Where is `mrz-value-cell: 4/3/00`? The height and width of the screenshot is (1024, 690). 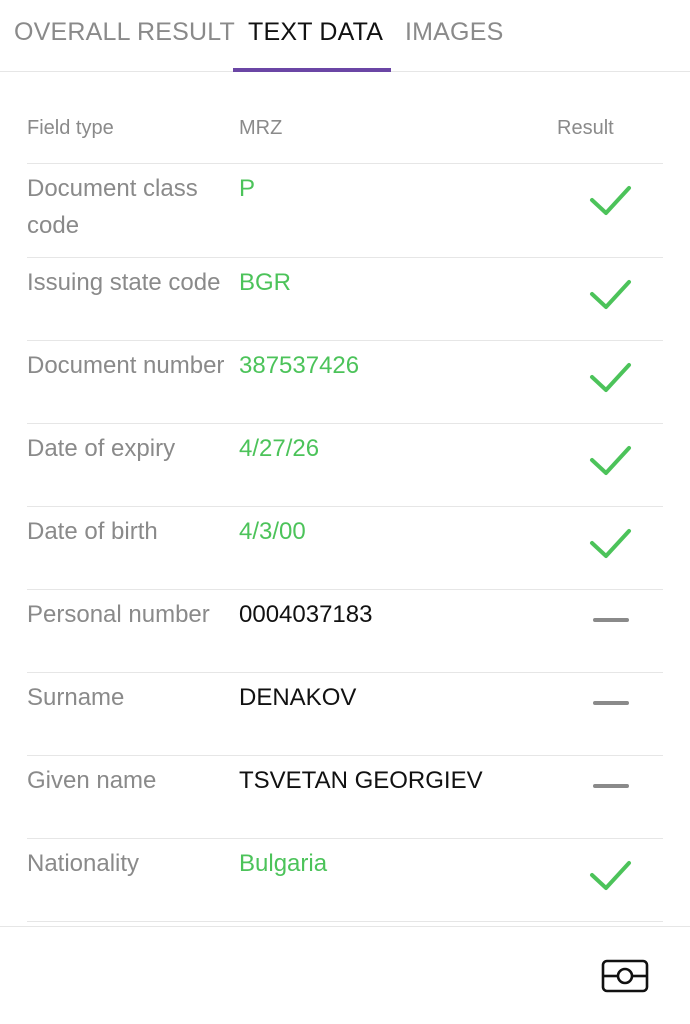
mrz-value-cell: 4/3/00 is located at coordinates (272, 531).